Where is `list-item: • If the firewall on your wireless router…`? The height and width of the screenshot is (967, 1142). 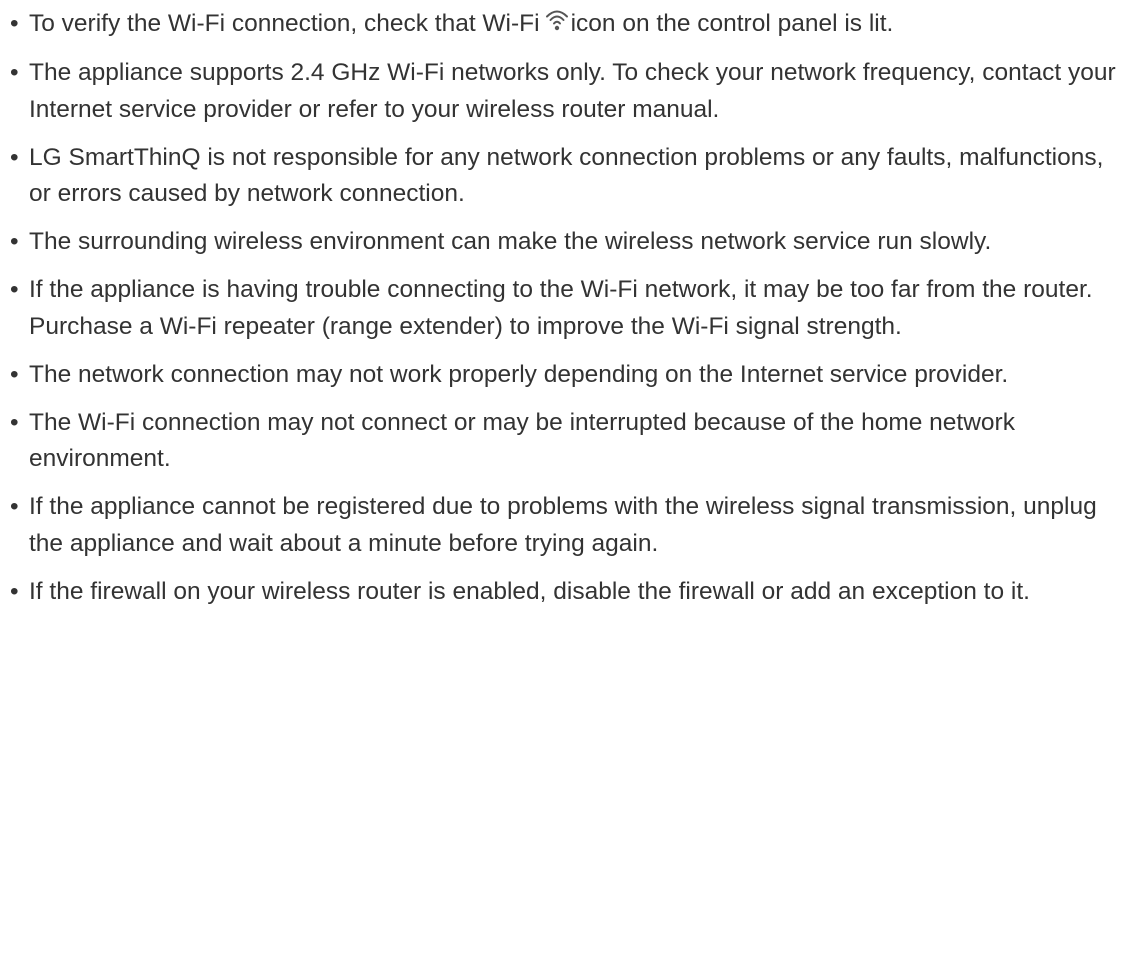 list-item: • If the firewall on your wireless router… is located at coordinates (576, 592).